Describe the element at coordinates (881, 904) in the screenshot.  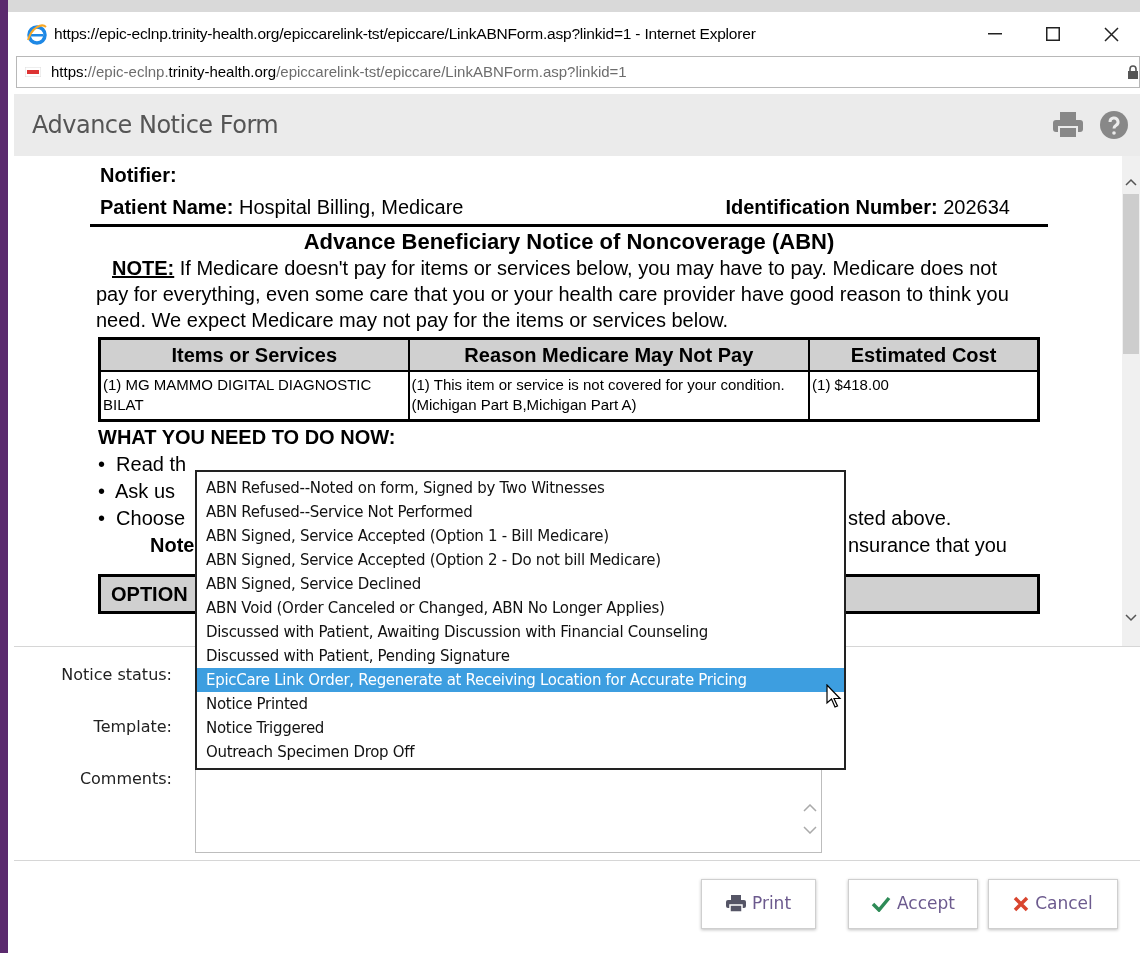
I see `check-icon` at that location.